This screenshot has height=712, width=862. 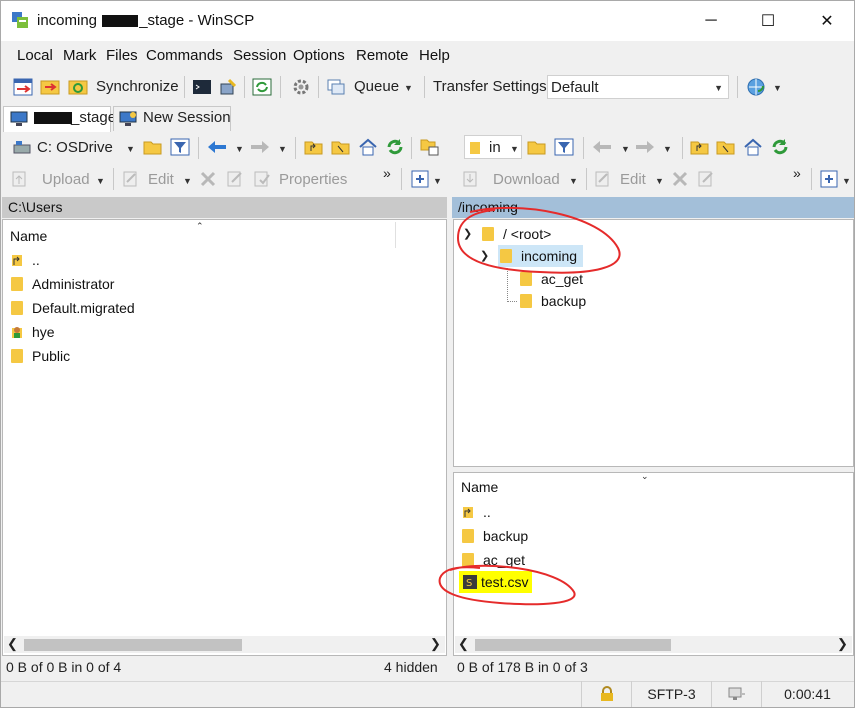 I want to click on remote-file-list: Name ⌄ .. backup ac_get S test.csv ❮ ❯, so click(x=653, y=563).